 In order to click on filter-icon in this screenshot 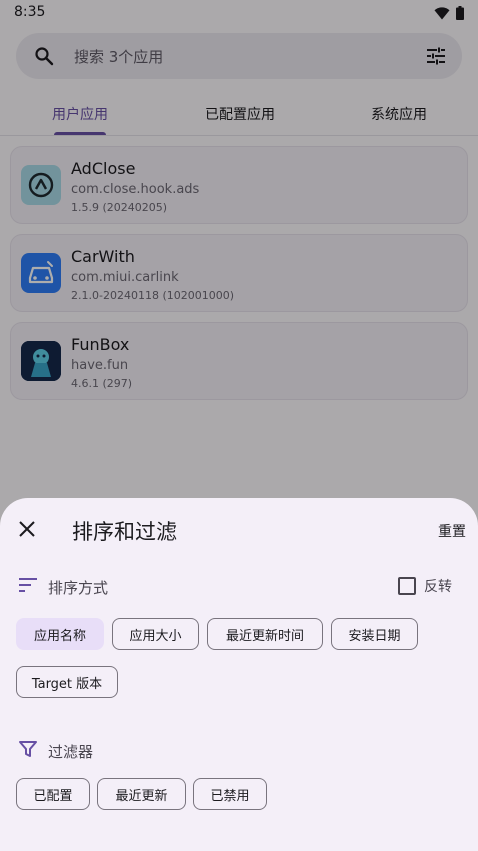, I will do `click(28, 751)`.